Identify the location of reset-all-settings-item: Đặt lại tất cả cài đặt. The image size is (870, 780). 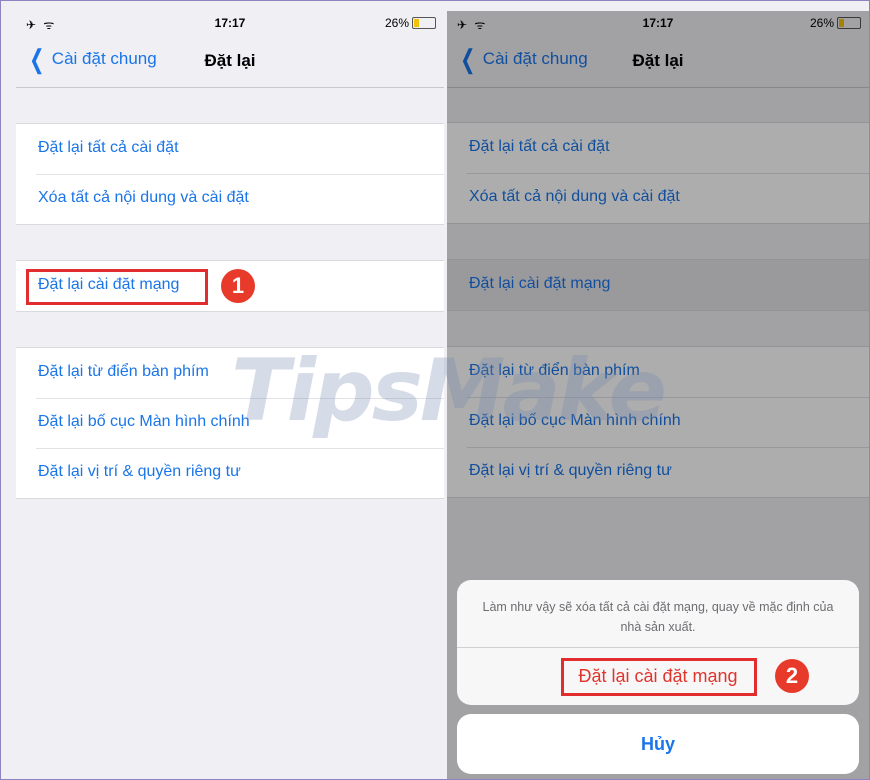
(230, 149).